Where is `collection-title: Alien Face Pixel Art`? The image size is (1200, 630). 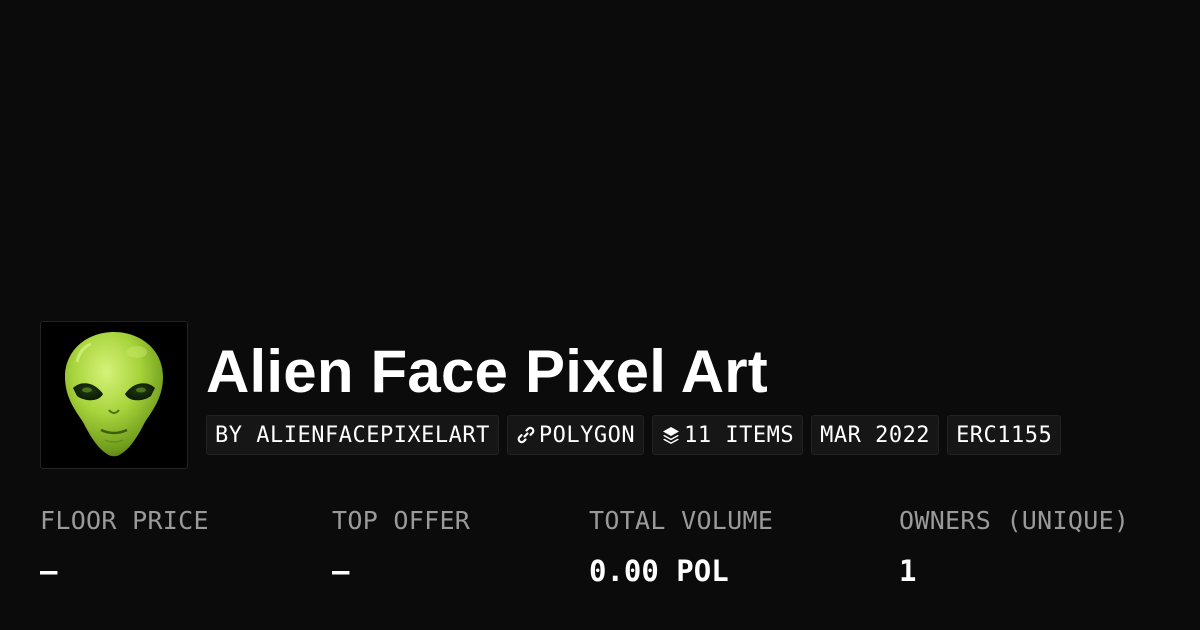
collection-title: Alien Face Pixel Art is located at coordinates (487, 371).